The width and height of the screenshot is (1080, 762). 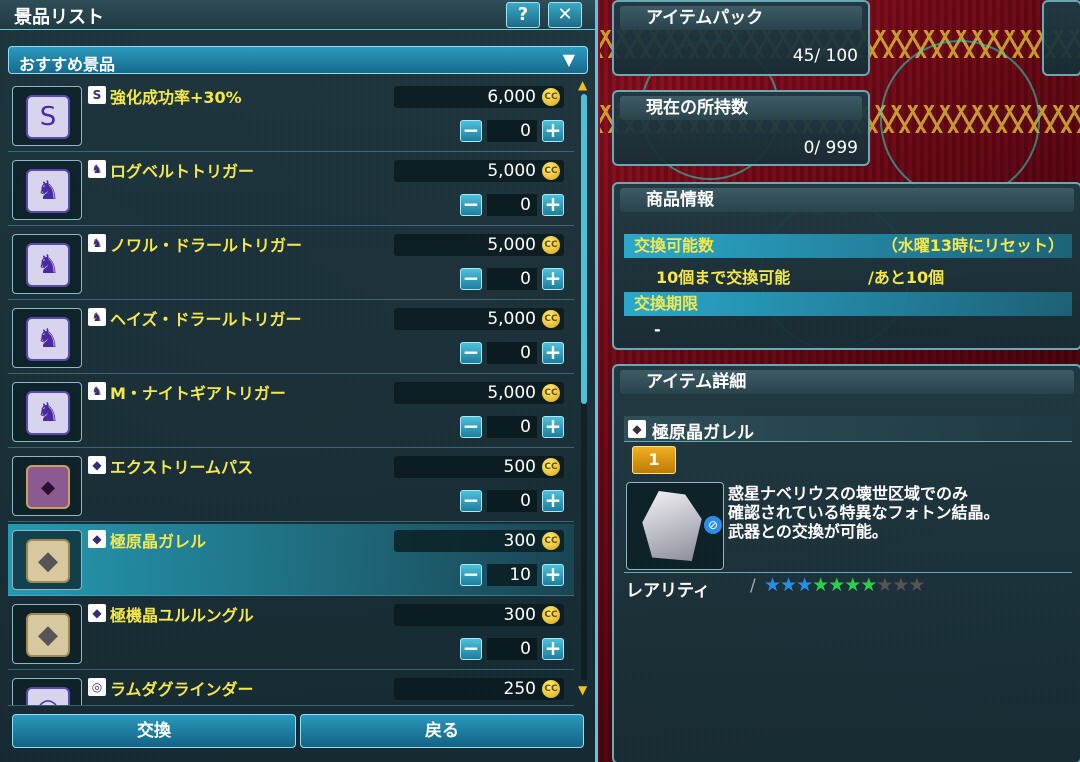 I want to click on prize-row: ♞ ♞ ノワル・ドラールトリガー 5,000 CC − 0 +, so click(x=291, y=264).